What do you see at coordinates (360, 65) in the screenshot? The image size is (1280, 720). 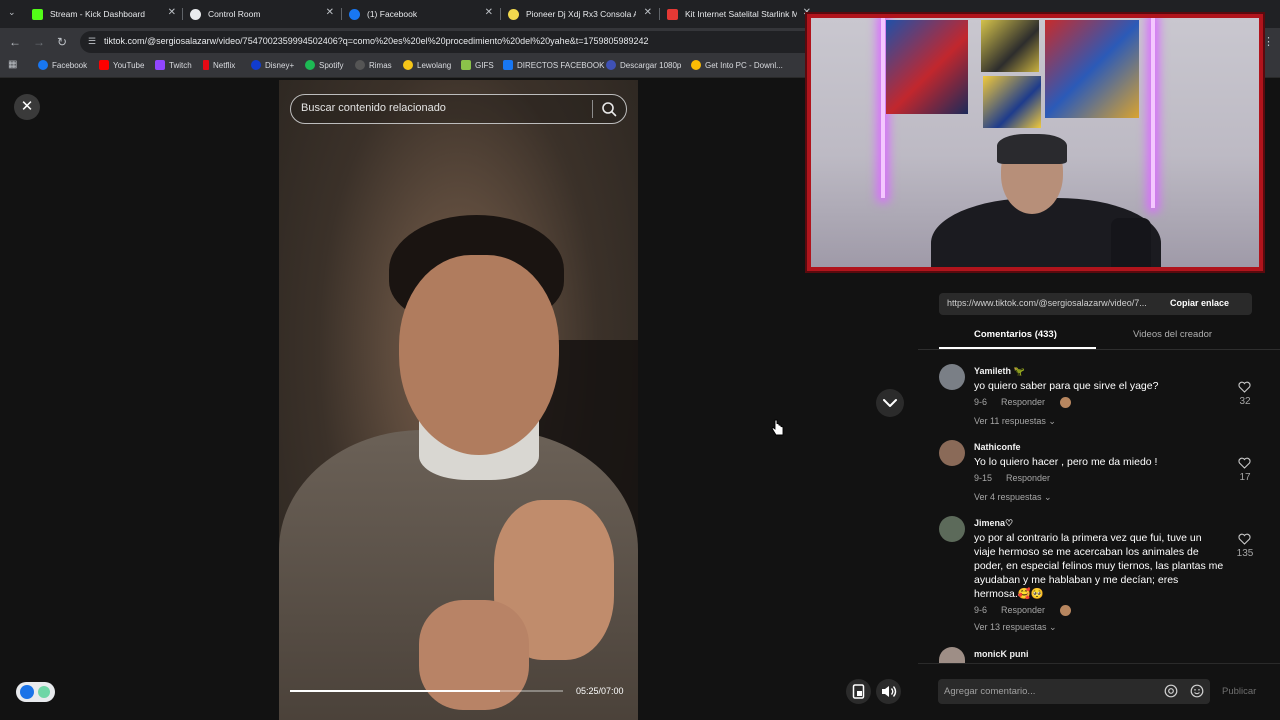 I see `rimas-icon` at bounding box center [360, 65].